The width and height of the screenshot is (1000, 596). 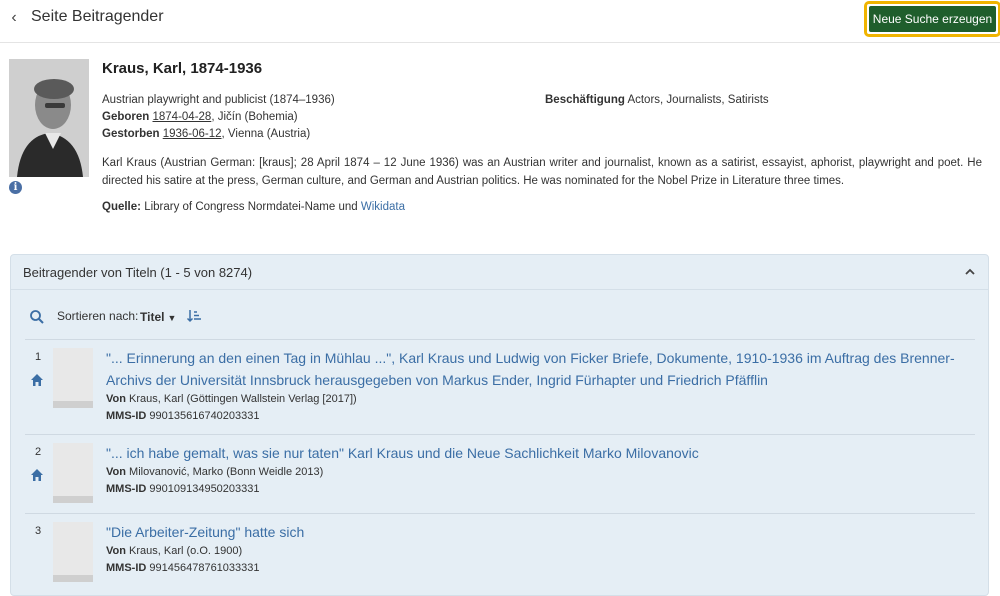 What do you see at coordinates (194, 316) in the screenshot?
I see `sort-ascending-icon` at bounding box center [194, 316].